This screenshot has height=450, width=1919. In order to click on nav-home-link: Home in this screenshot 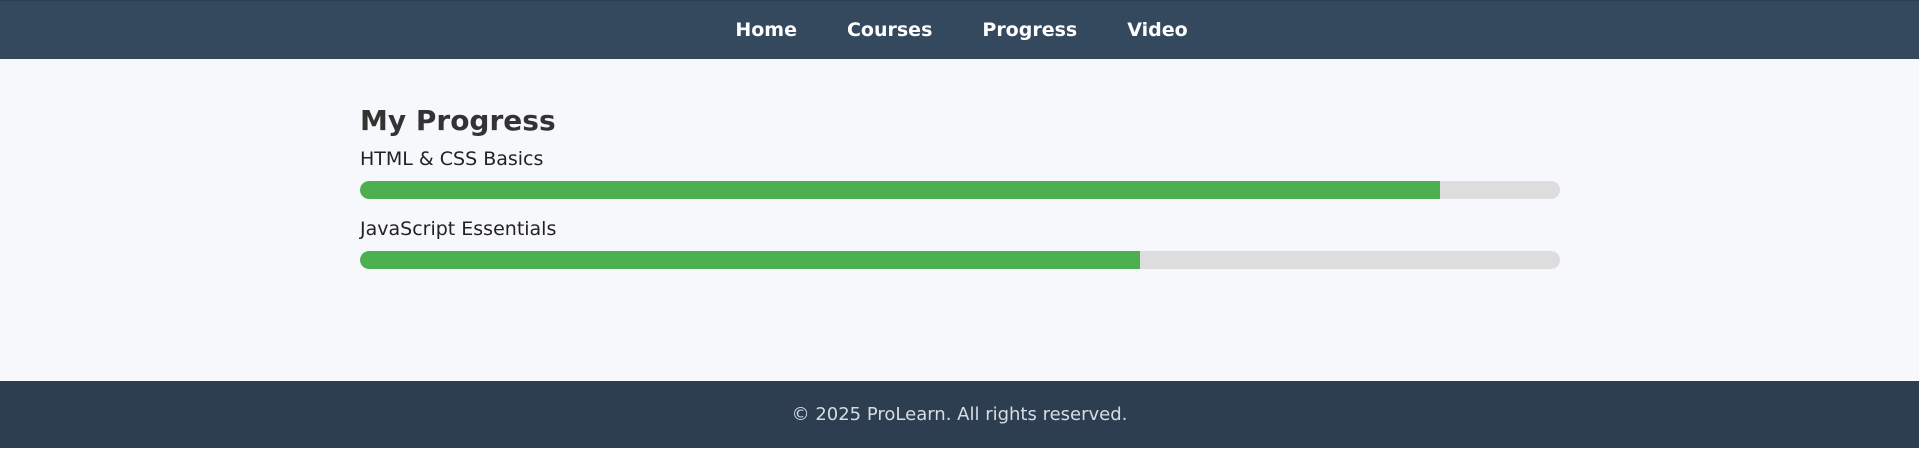, I will do `click(766, 30)`.